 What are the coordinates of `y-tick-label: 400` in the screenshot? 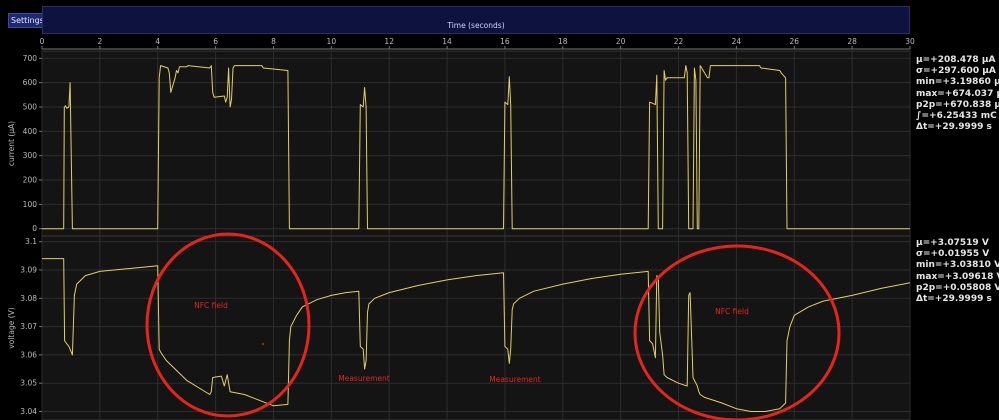 It's located at (30, 131).